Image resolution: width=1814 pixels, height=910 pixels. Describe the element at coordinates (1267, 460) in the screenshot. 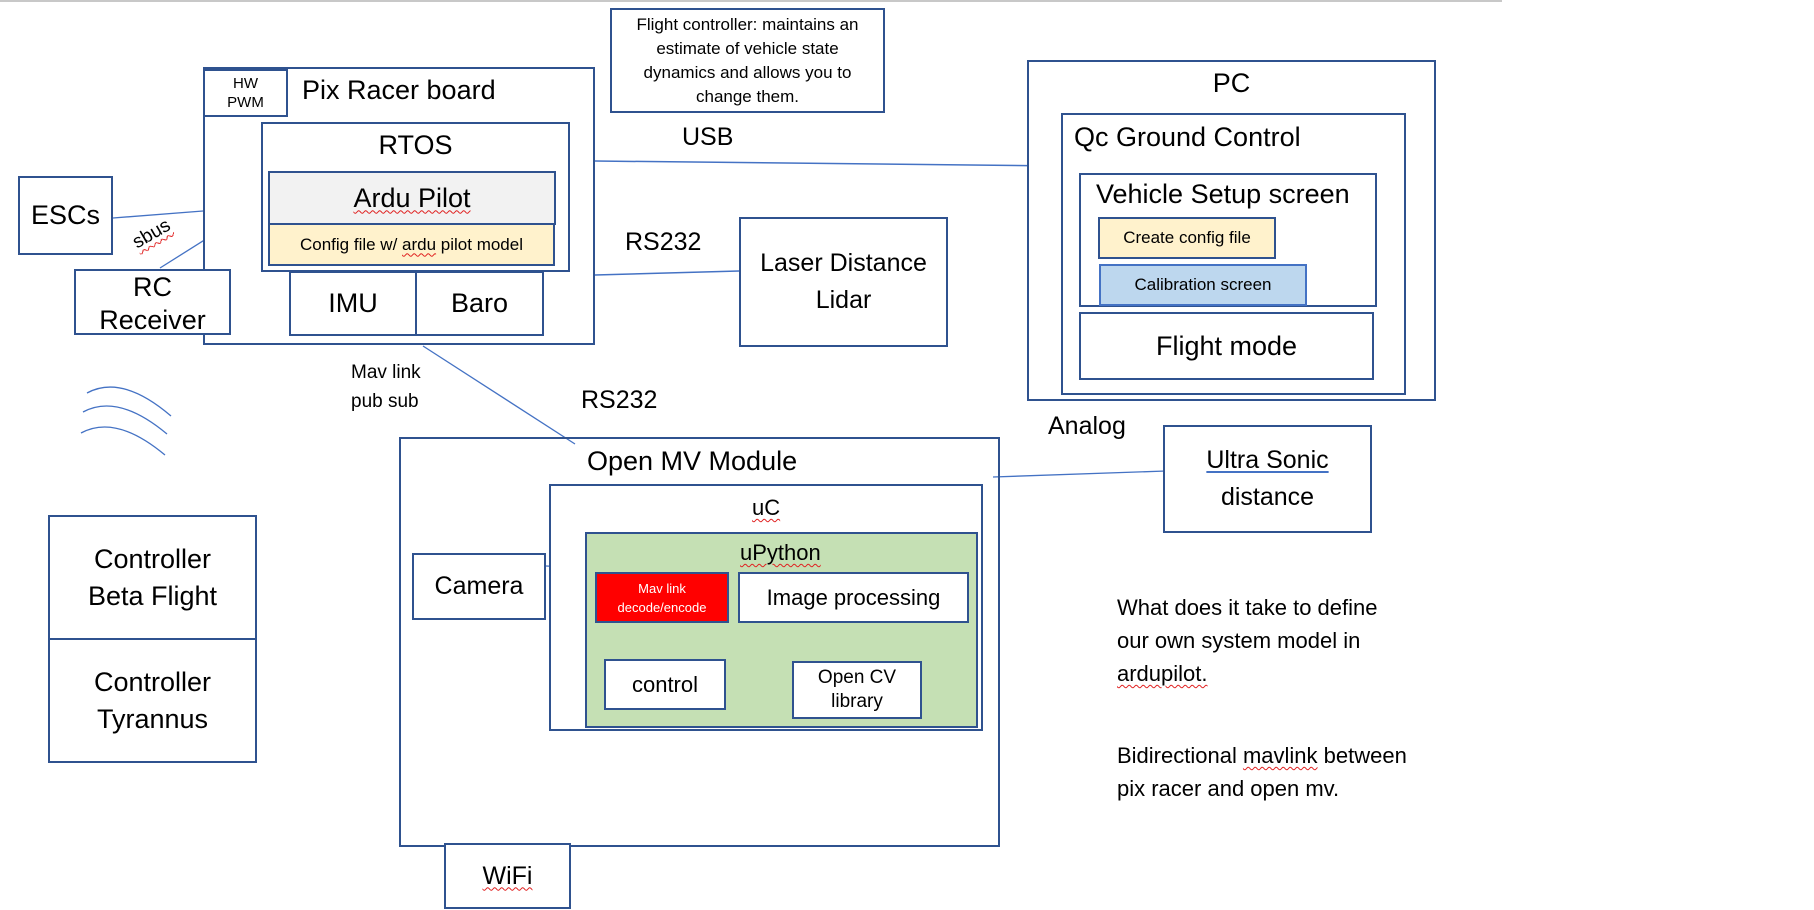

I see `ultrasonic-line1: Ultra Sonic` at that location.